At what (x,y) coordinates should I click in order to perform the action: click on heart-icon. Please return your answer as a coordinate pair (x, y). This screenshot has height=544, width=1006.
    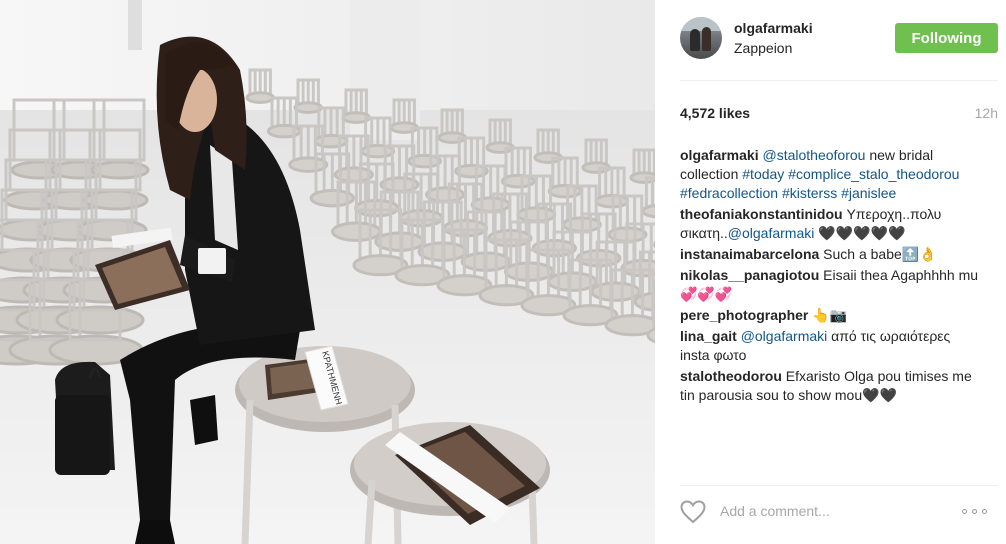
    Looking at the image, I should click on (693, 512).